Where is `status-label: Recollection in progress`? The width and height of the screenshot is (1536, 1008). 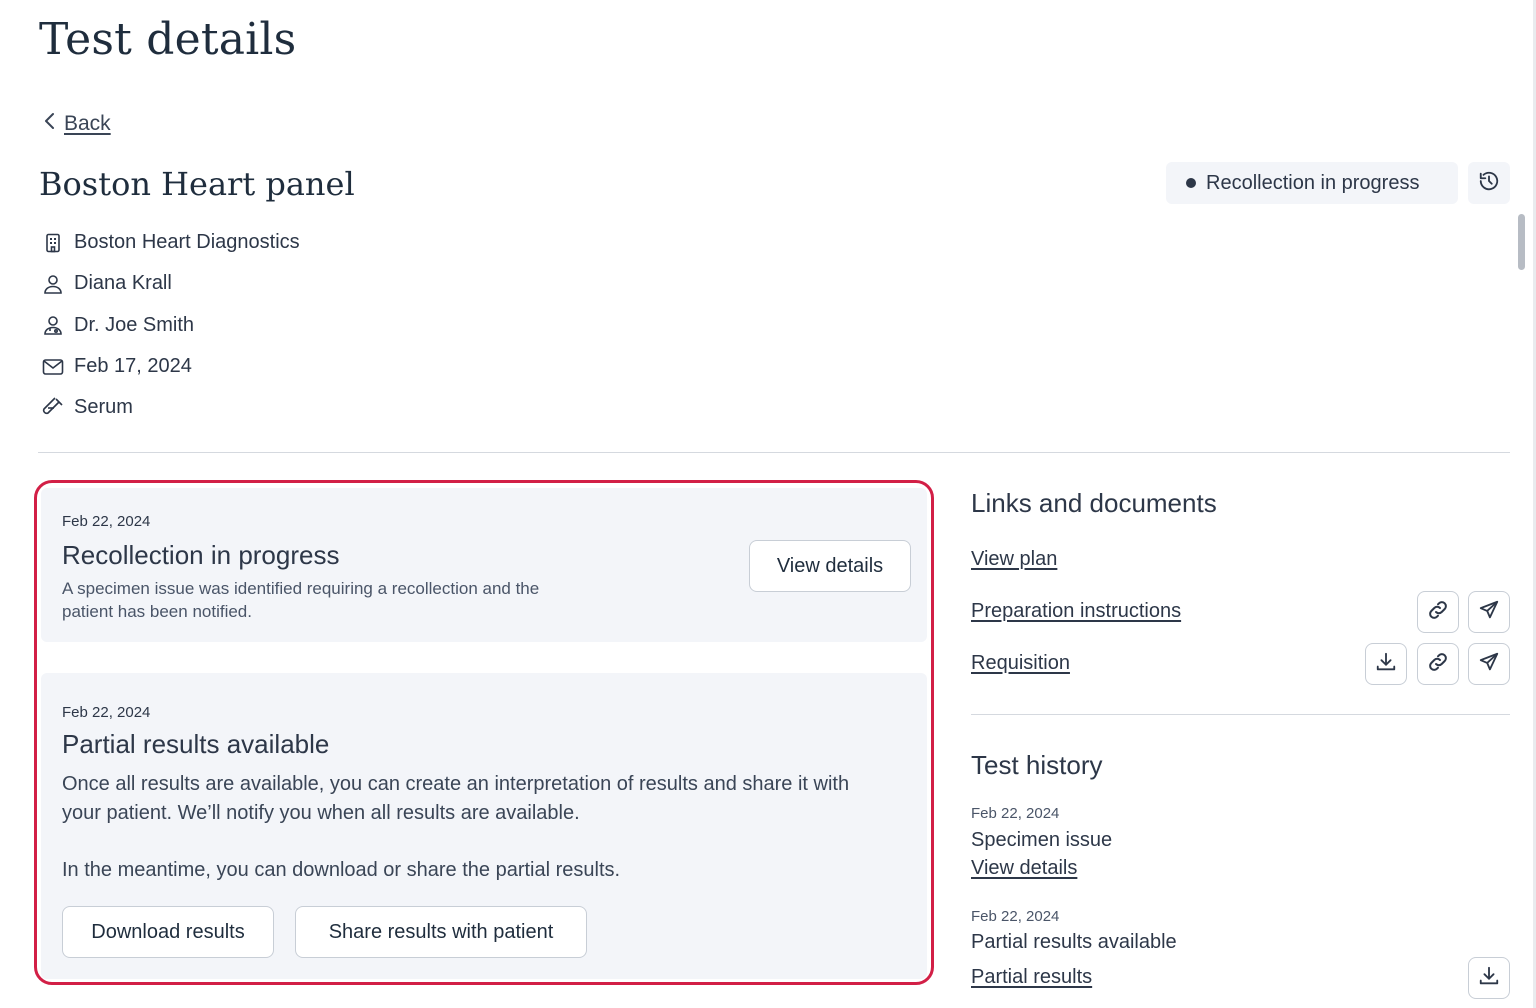
status-label: Recollection in progress is located at coordinates (1313, 182).